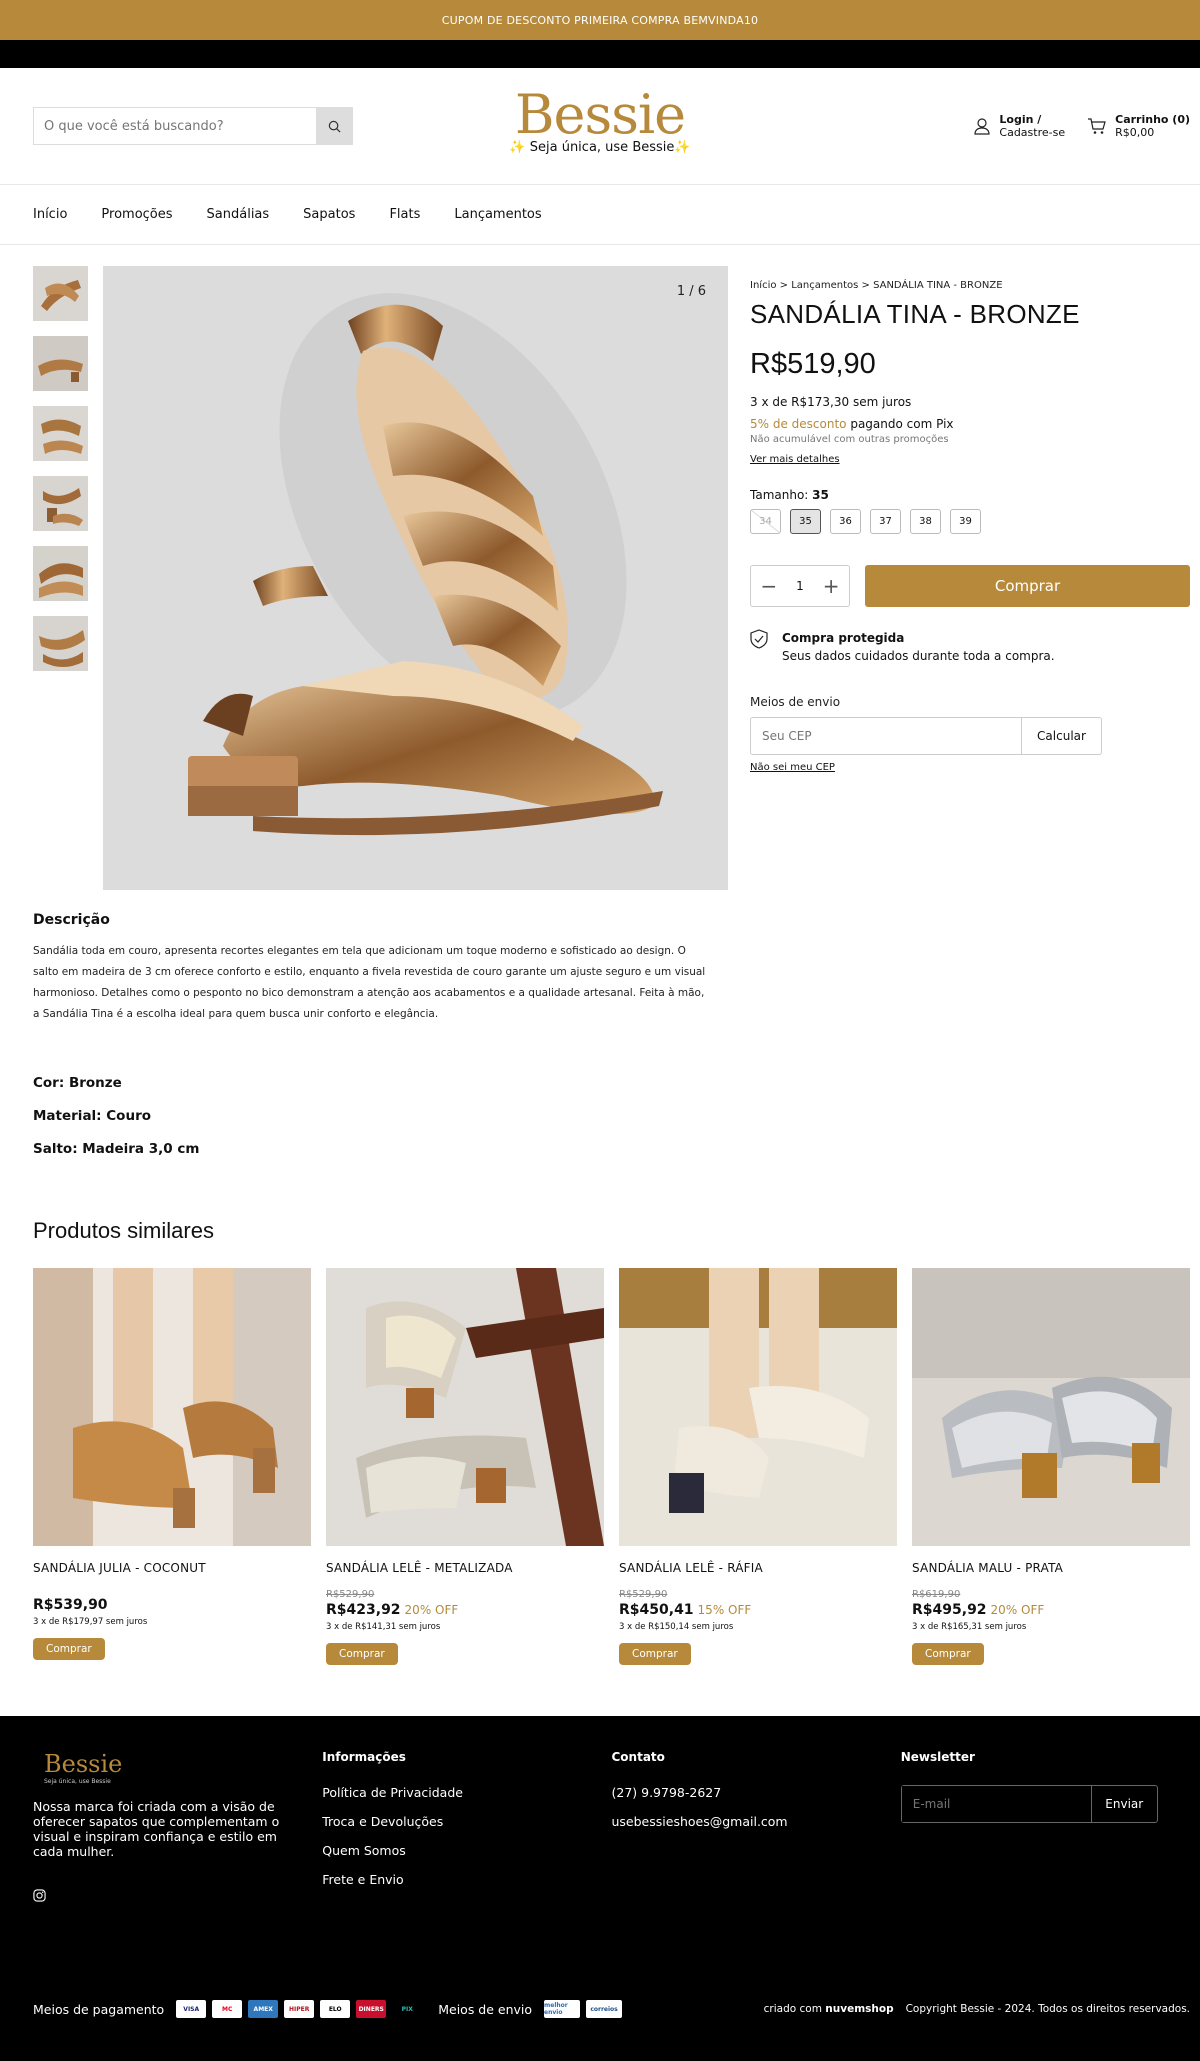 The height and width of the screenshot is (2061, 1200). I want to click on newsletter-heading: Newsletter, so click(937, 1757).